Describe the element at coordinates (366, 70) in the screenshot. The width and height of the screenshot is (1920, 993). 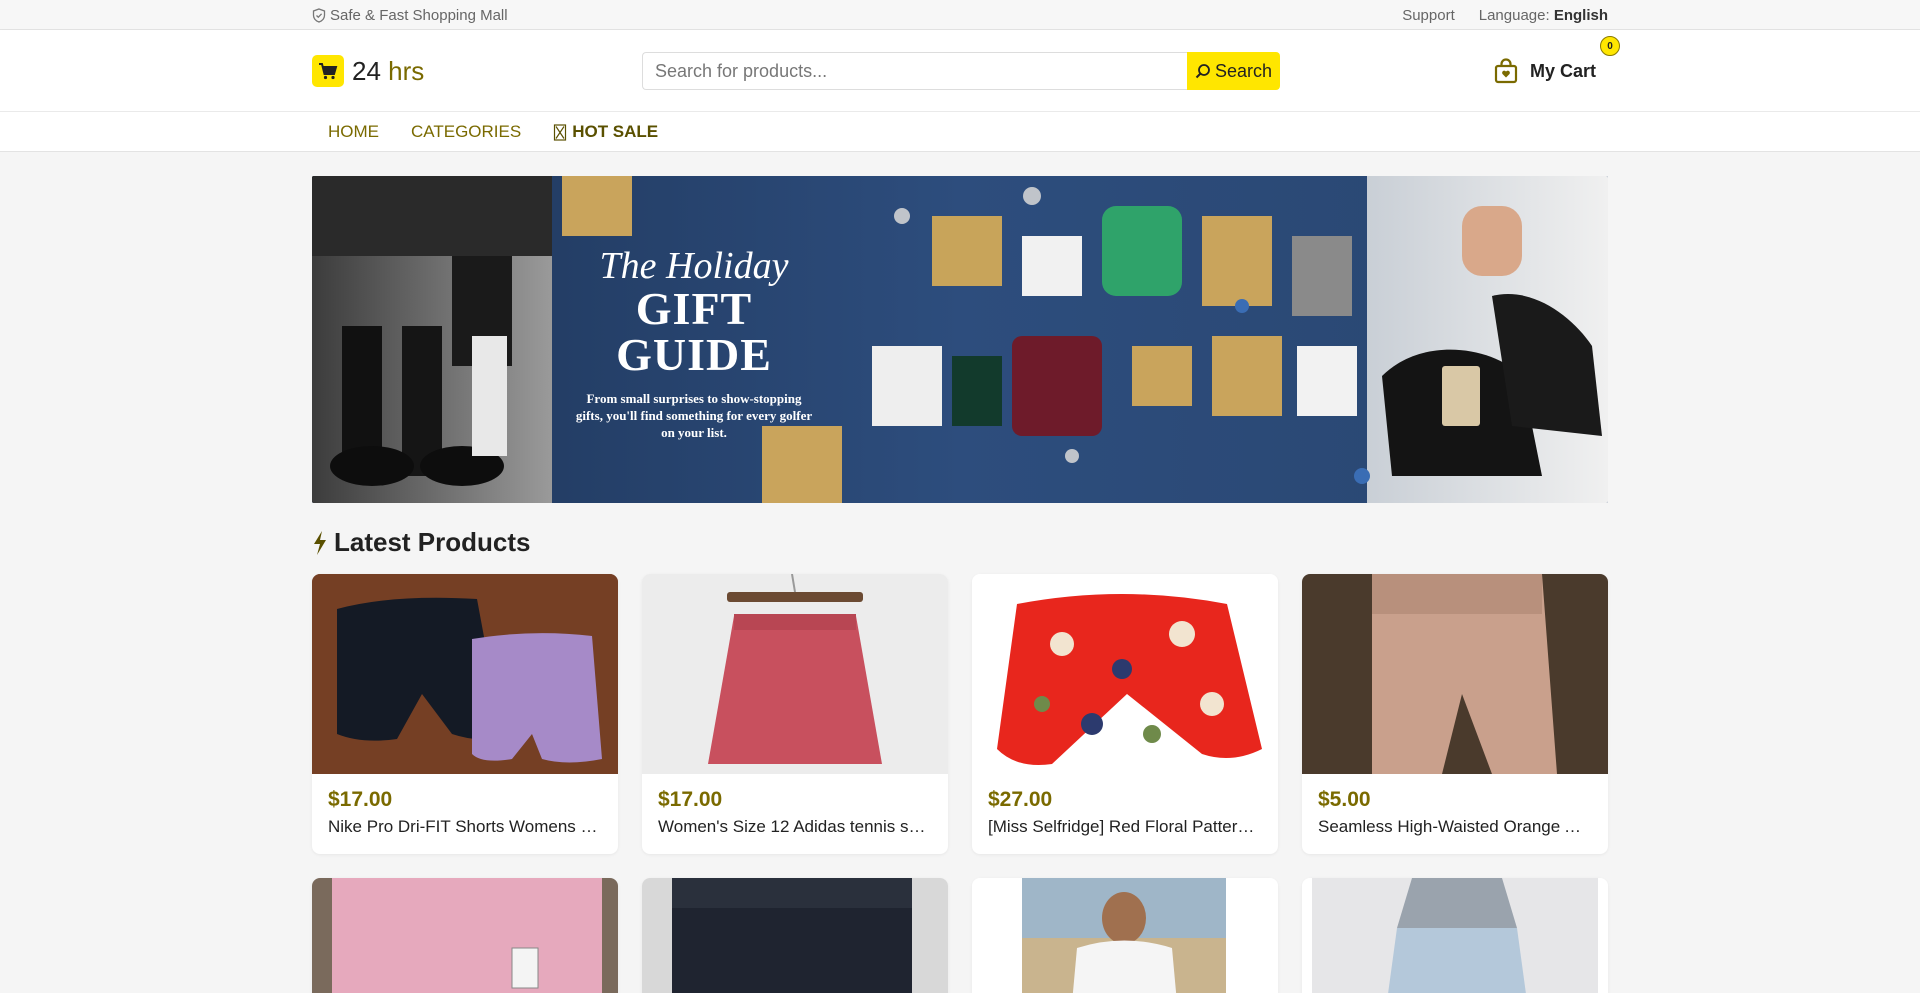
I see `logo-number: 24` at that location.